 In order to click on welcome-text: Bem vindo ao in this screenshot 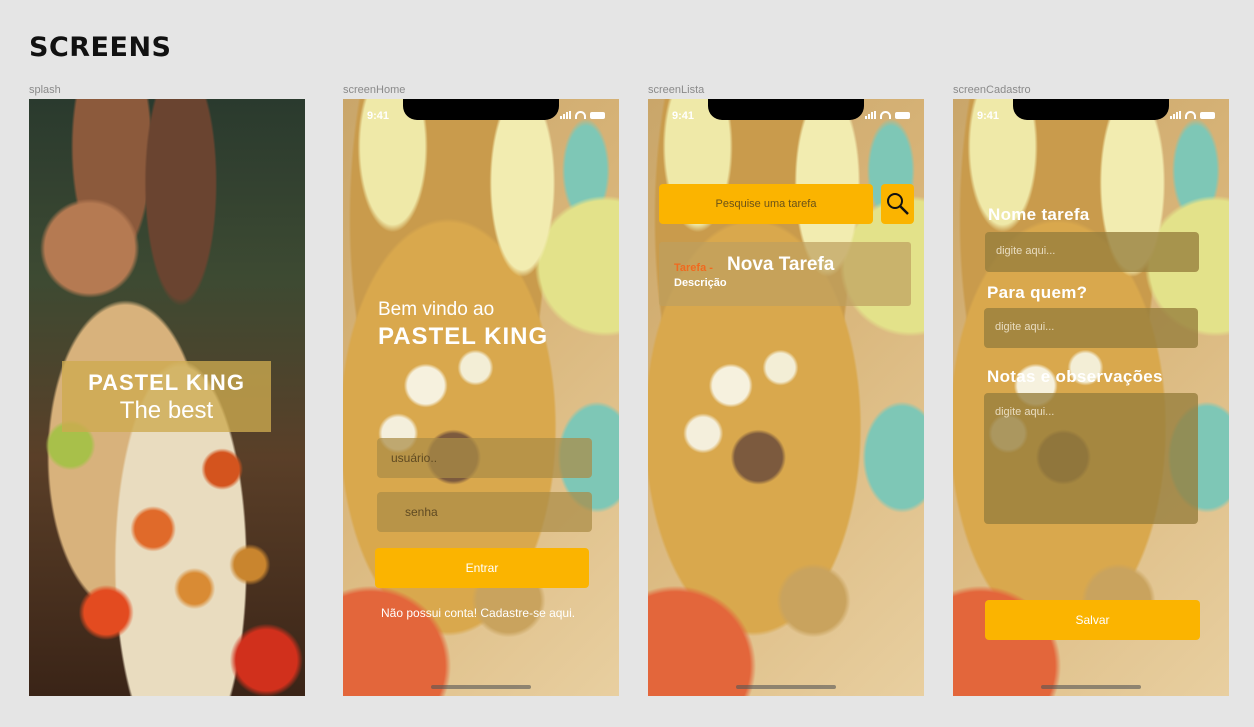, I will do `click(436, 309)`.